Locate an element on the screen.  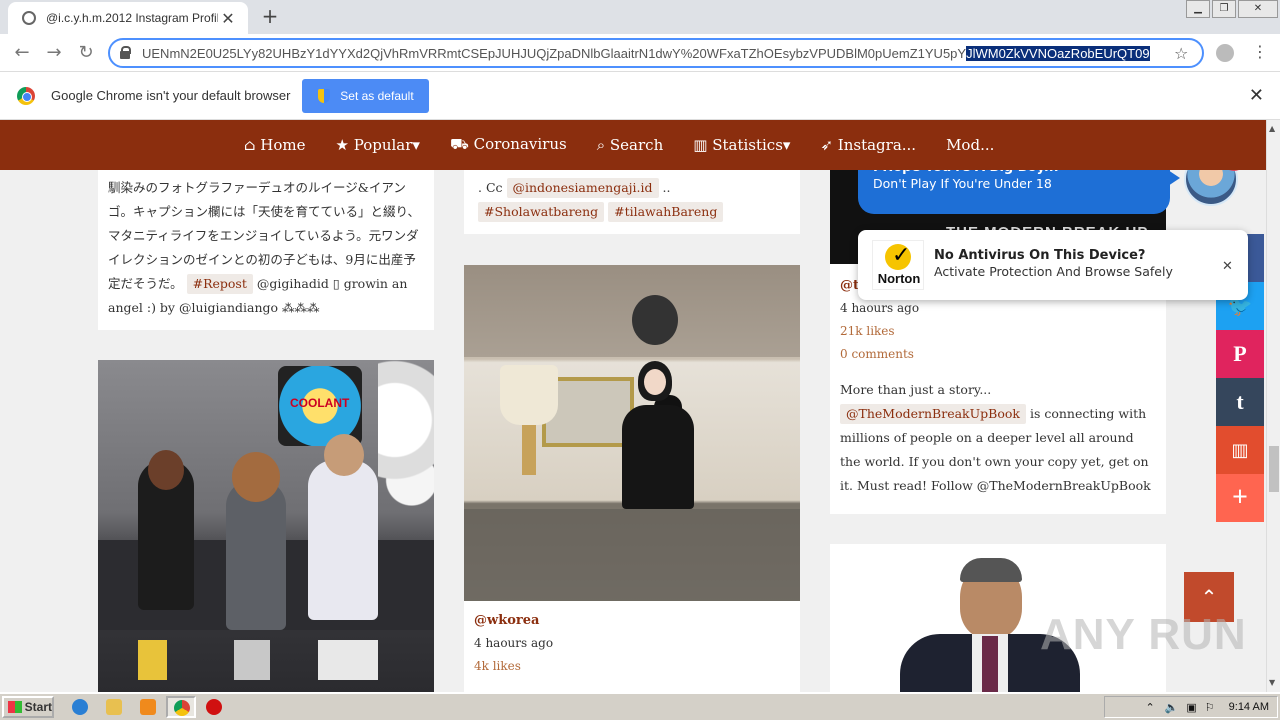
chrome-taskbar-item is located at coordinates (181, 707).